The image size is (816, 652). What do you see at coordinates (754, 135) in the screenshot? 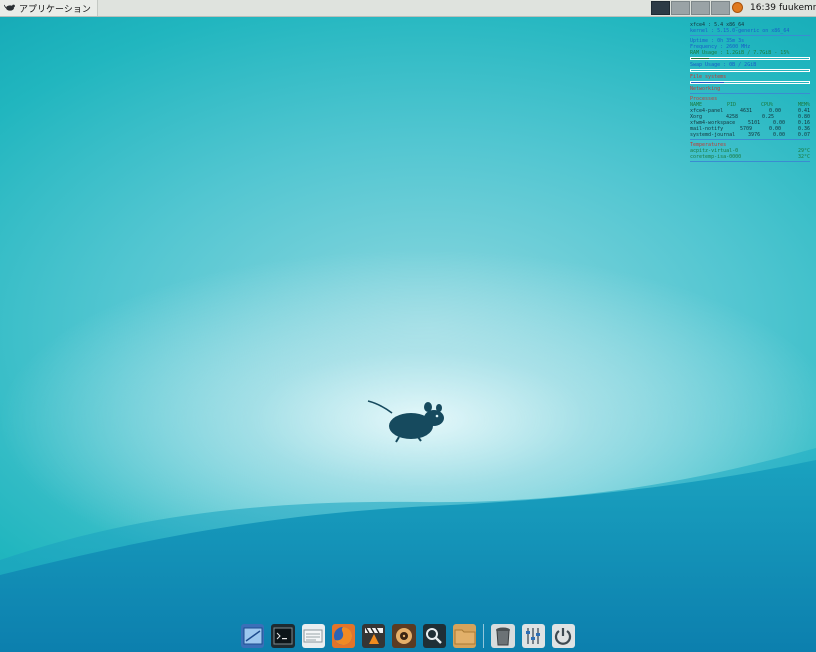
I see `process-pid: 3976` at bounding box center [754, 135].